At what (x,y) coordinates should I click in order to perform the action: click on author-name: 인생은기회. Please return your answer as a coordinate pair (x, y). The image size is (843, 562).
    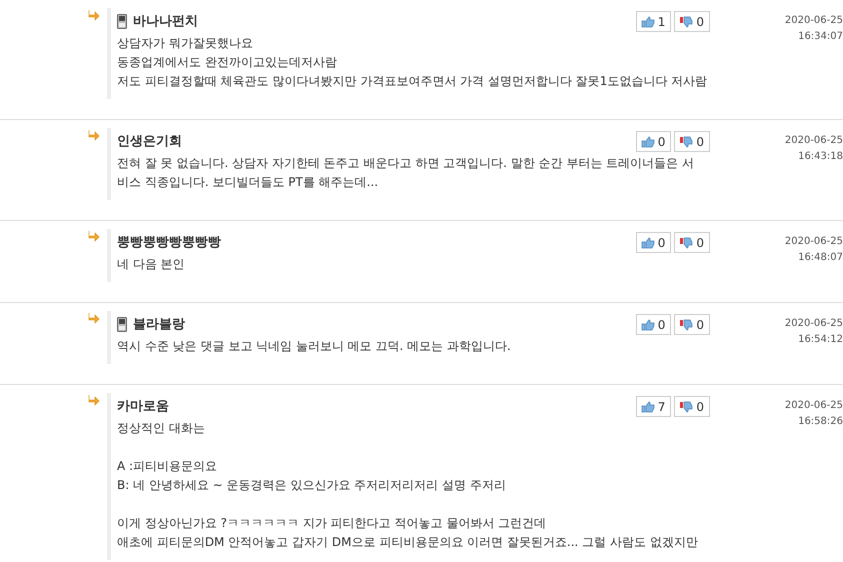
    Looking at the image, I should click on (149, 141).